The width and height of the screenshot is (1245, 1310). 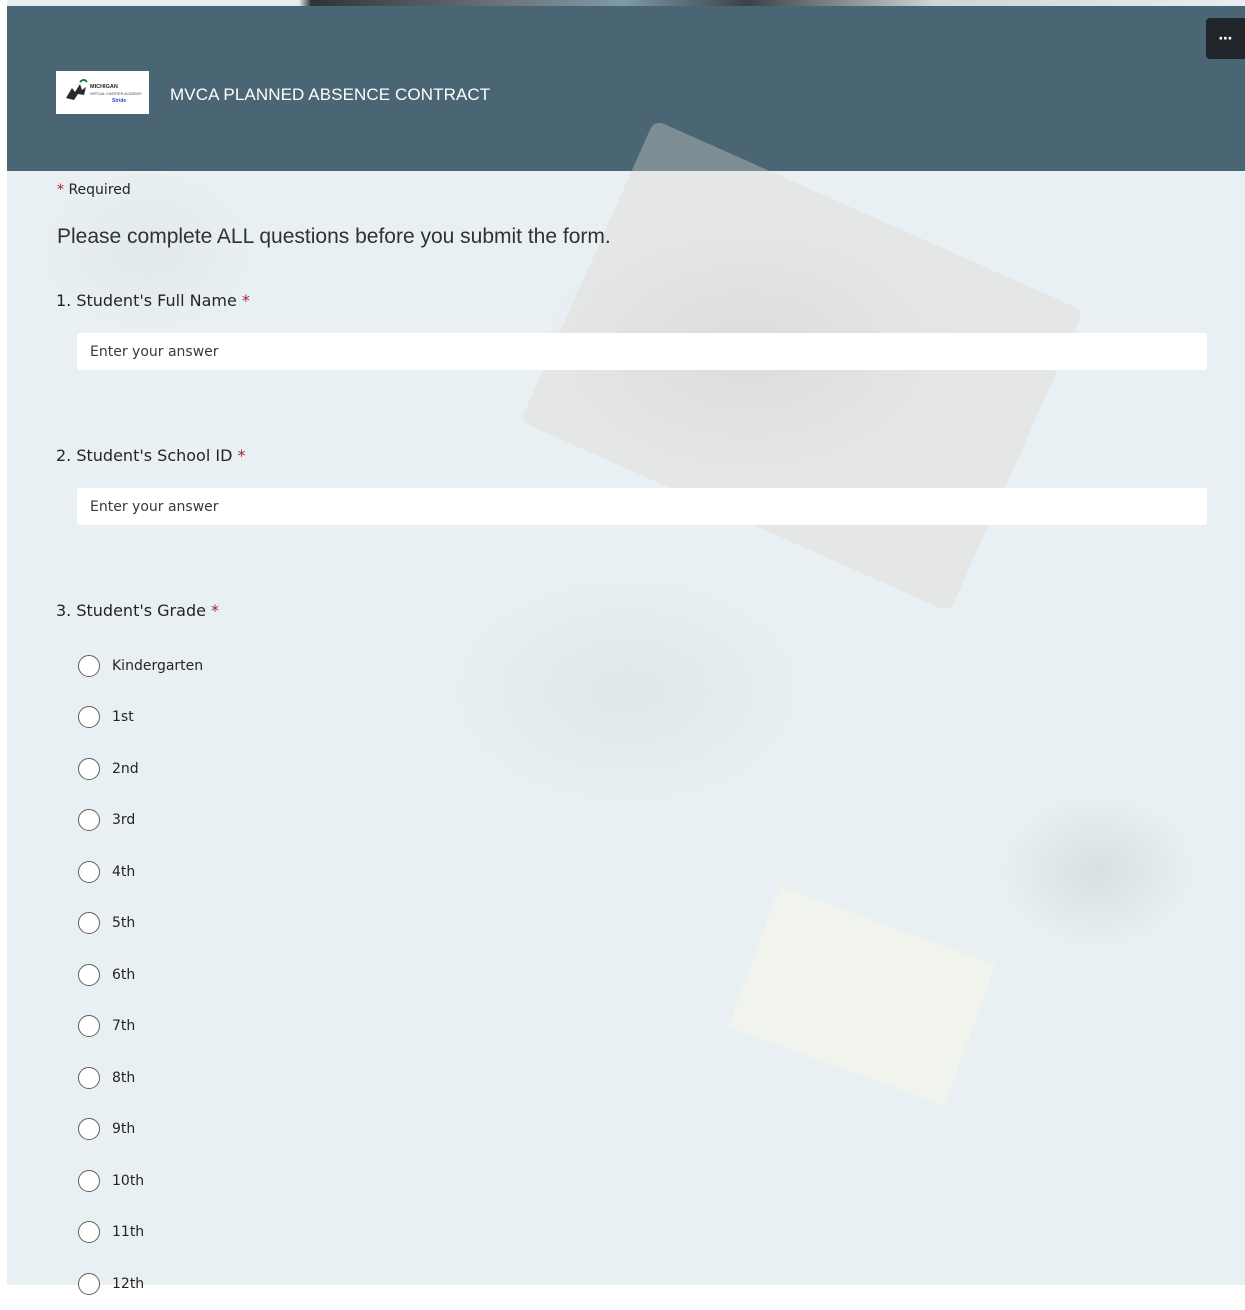 What do you see at coordinates (104, 87) in the screenshot?
I see `svg-text: MICHIGAN` at bounding box center [104, 87].